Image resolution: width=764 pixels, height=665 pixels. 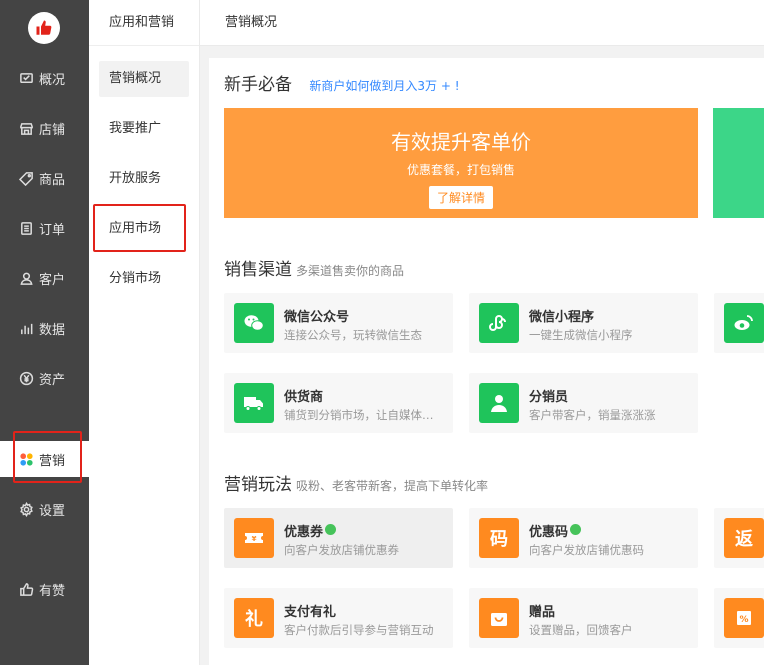 What do you see at coordinates (52, 130) in the screenshot?
I see `sidebar-item-label: 店铺` at bounding box center [52, 130].